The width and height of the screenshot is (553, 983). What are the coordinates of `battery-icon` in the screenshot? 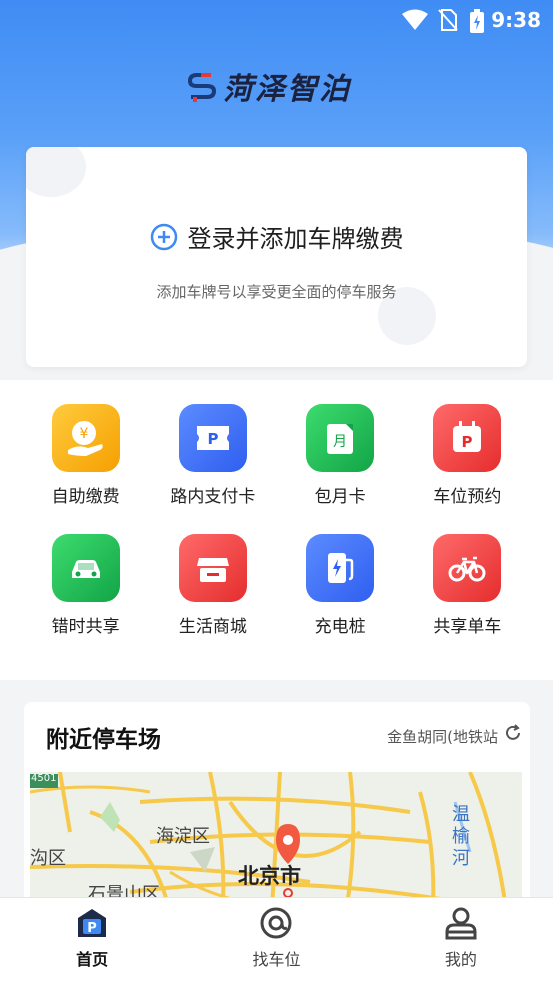 It's located at (477, 21).